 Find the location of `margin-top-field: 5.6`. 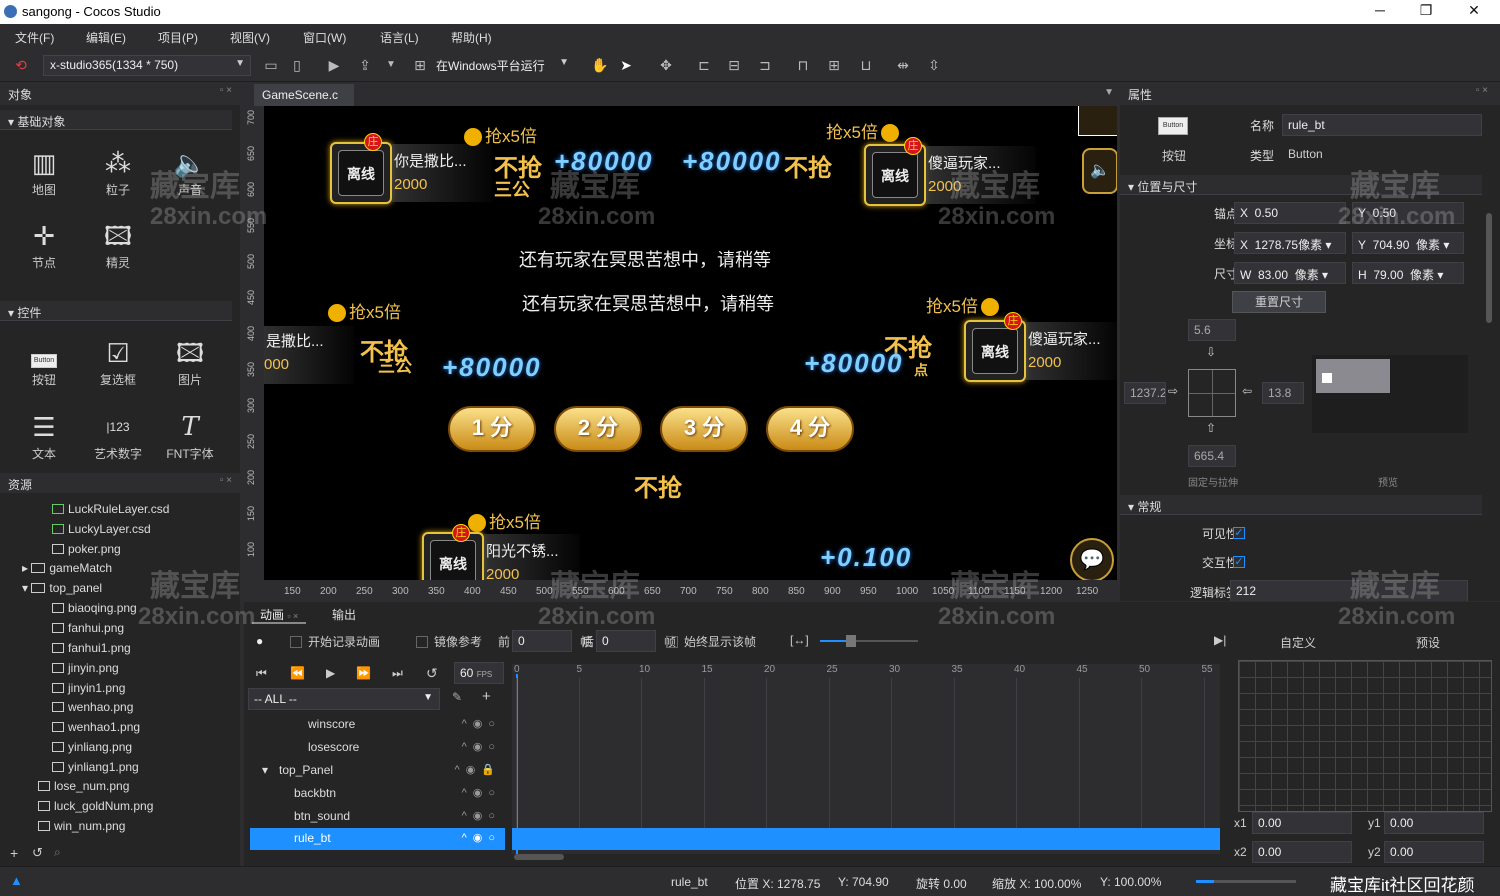

margin-top-field: 5.6 is located at coordinates (1212, 330).